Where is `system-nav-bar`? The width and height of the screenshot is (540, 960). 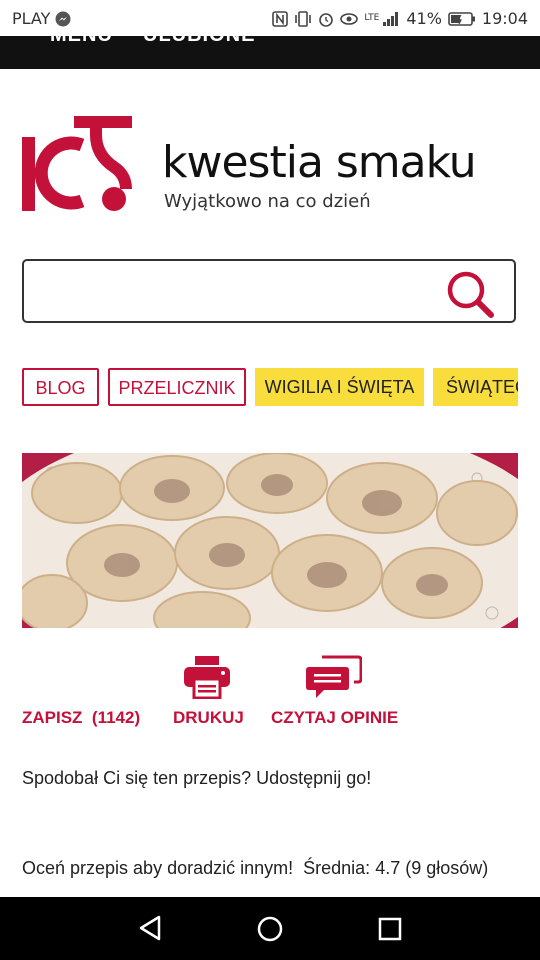 system-nav-bar is located at coordinates (270, 928).